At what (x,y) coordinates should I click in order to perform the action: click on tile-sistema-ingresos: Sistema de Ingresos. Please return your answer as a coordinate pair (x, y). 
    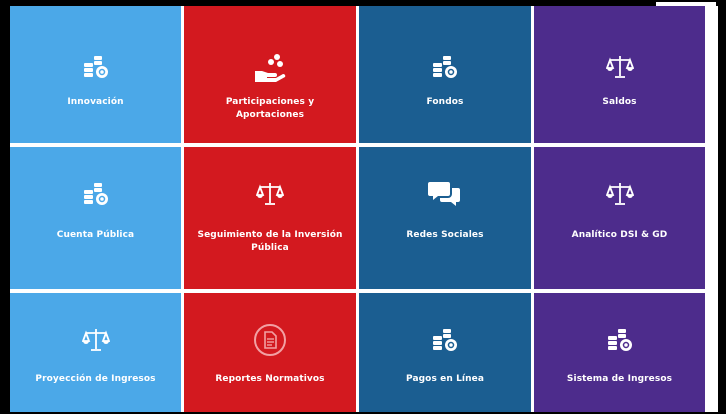
    Looking at the image, I should click on (619, 352).